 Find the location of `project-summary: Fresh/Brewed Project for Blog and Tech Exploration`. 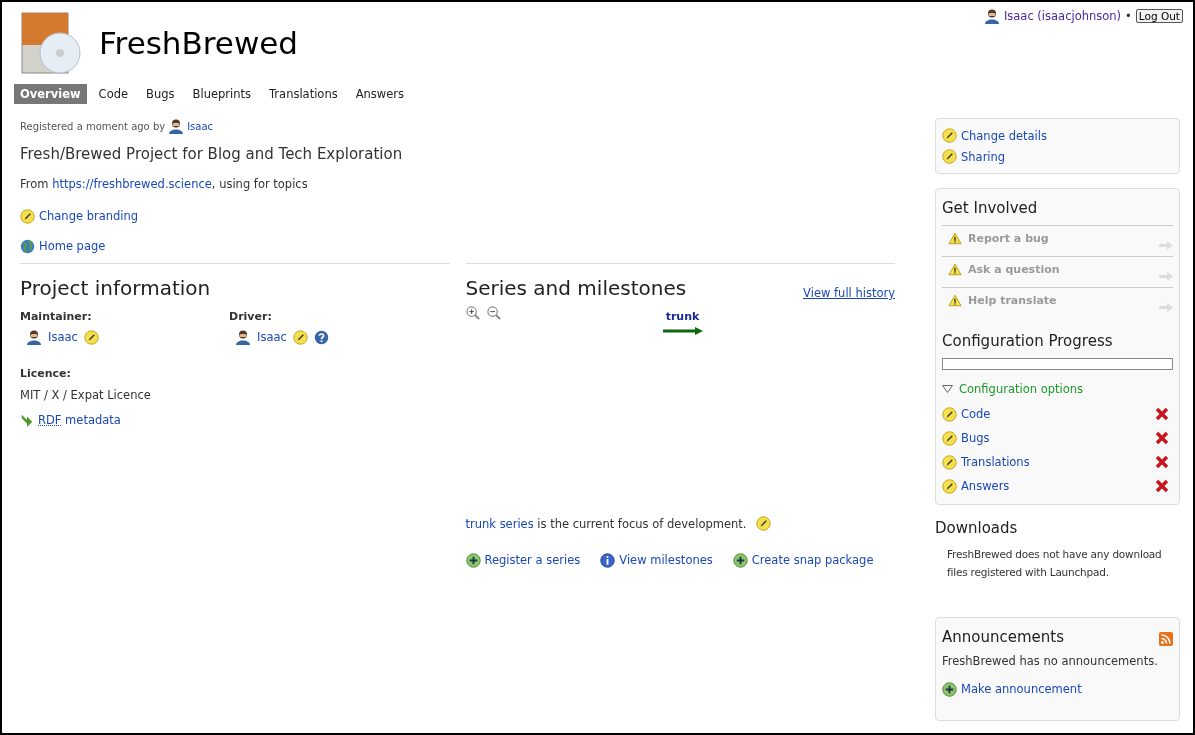

project-summary: Fresh/Brewed Project for Blog and Tech Exploration is located at coordinates (212, 154).